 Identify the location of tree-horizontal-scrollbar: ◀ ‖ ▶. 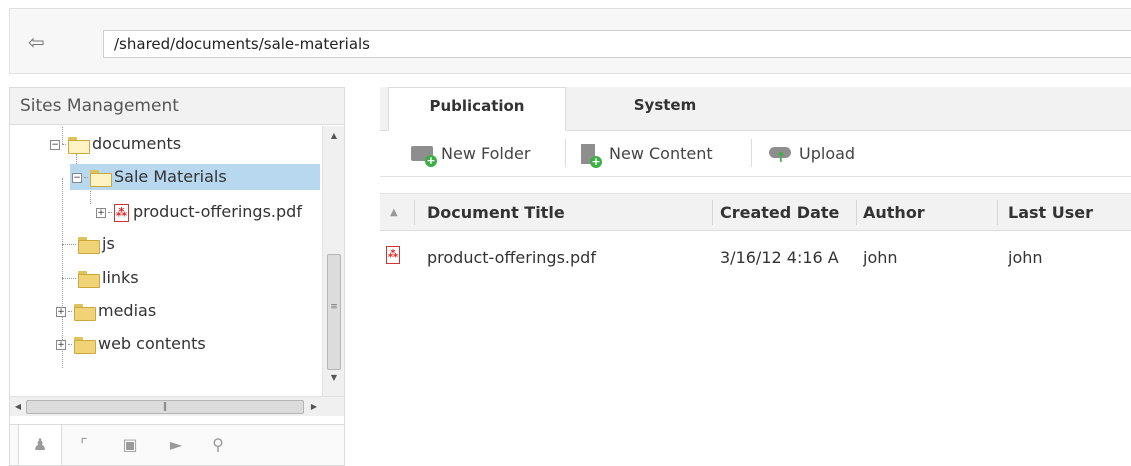
(177, 406).